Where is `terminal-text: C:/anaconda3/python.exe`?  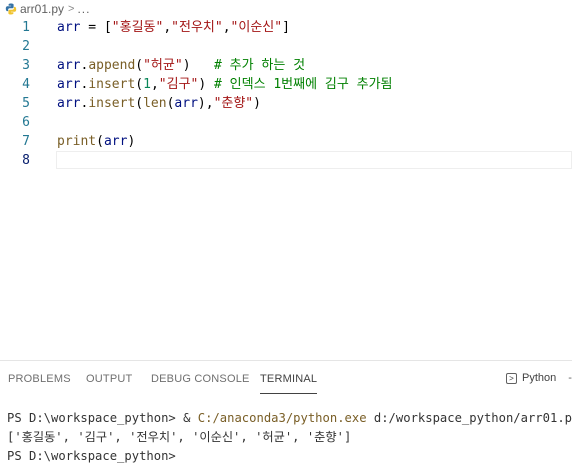
terminal-text: C:/anaconda3/python.exe is located at coordinates (282, 418).